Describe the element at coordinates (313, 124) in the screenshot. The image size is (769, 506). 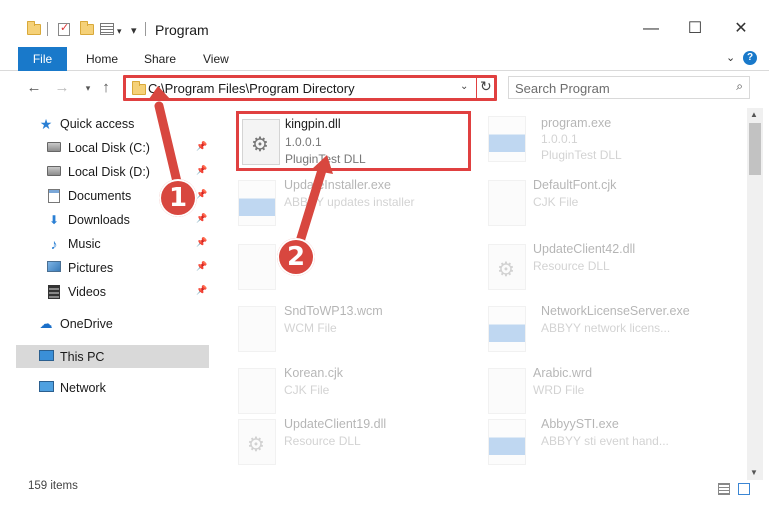
I see `file-name: kingpin.dll` at that location.